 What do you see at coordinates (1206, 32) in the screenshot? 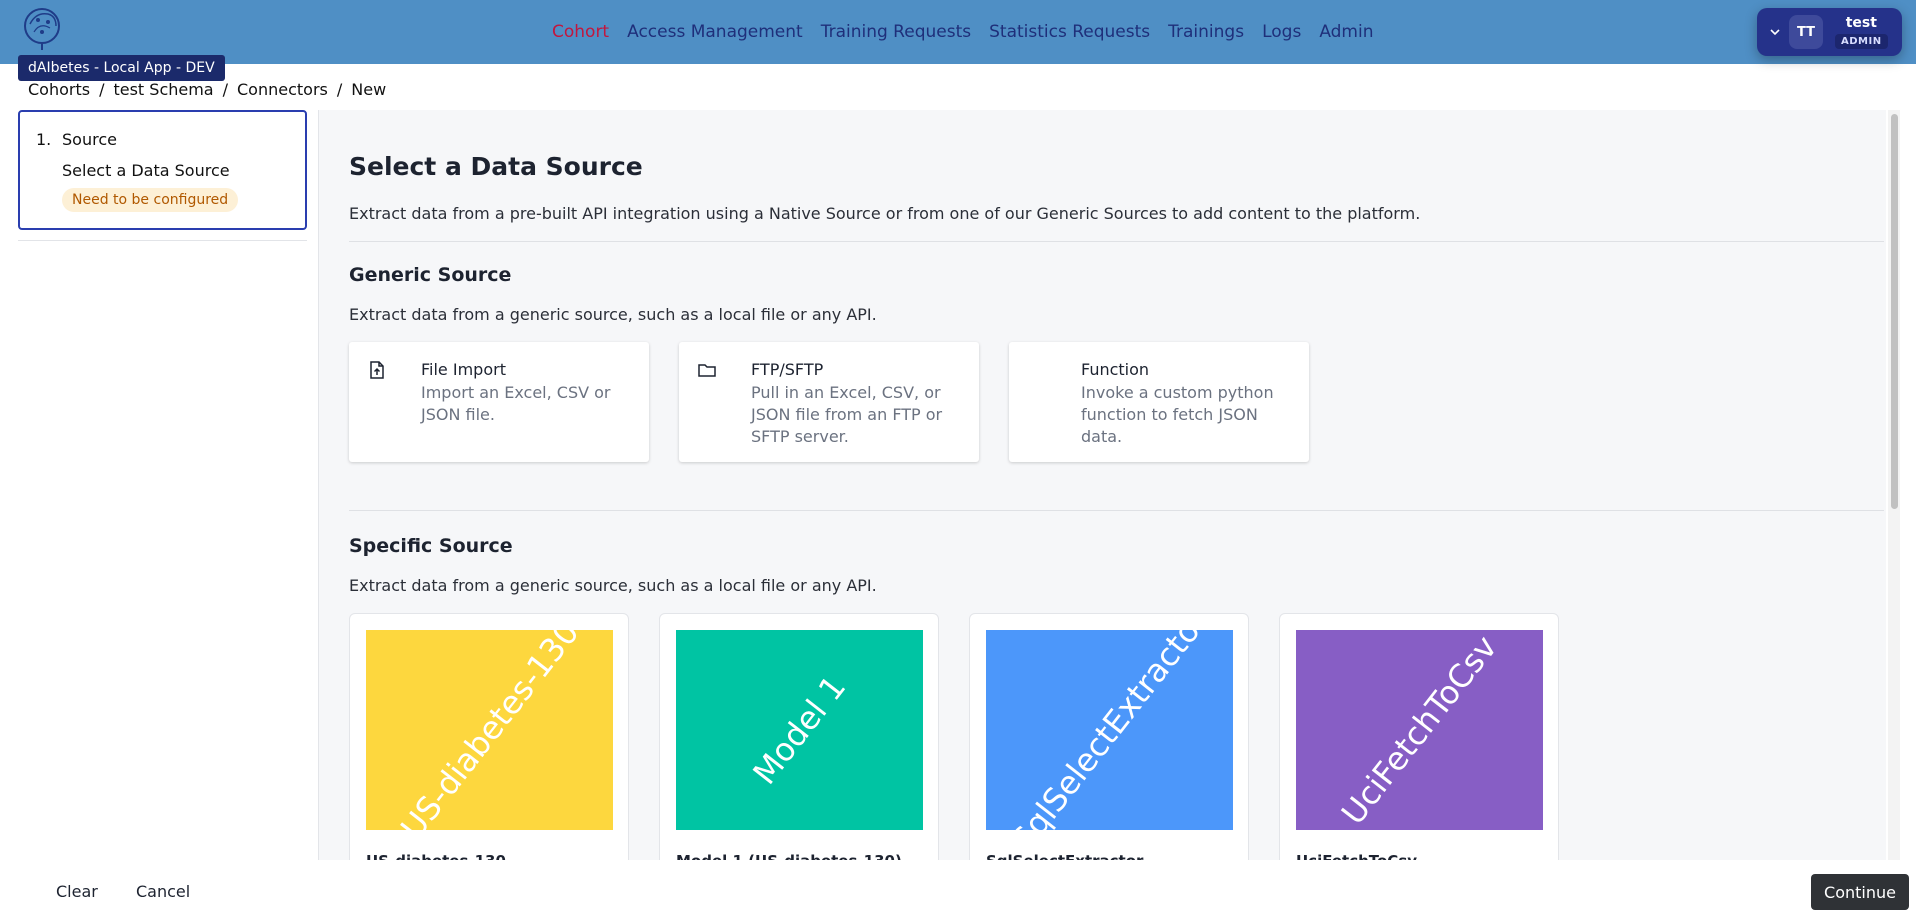
I see `nav-trainings: Trainings` at bounding box center [1206, 32].